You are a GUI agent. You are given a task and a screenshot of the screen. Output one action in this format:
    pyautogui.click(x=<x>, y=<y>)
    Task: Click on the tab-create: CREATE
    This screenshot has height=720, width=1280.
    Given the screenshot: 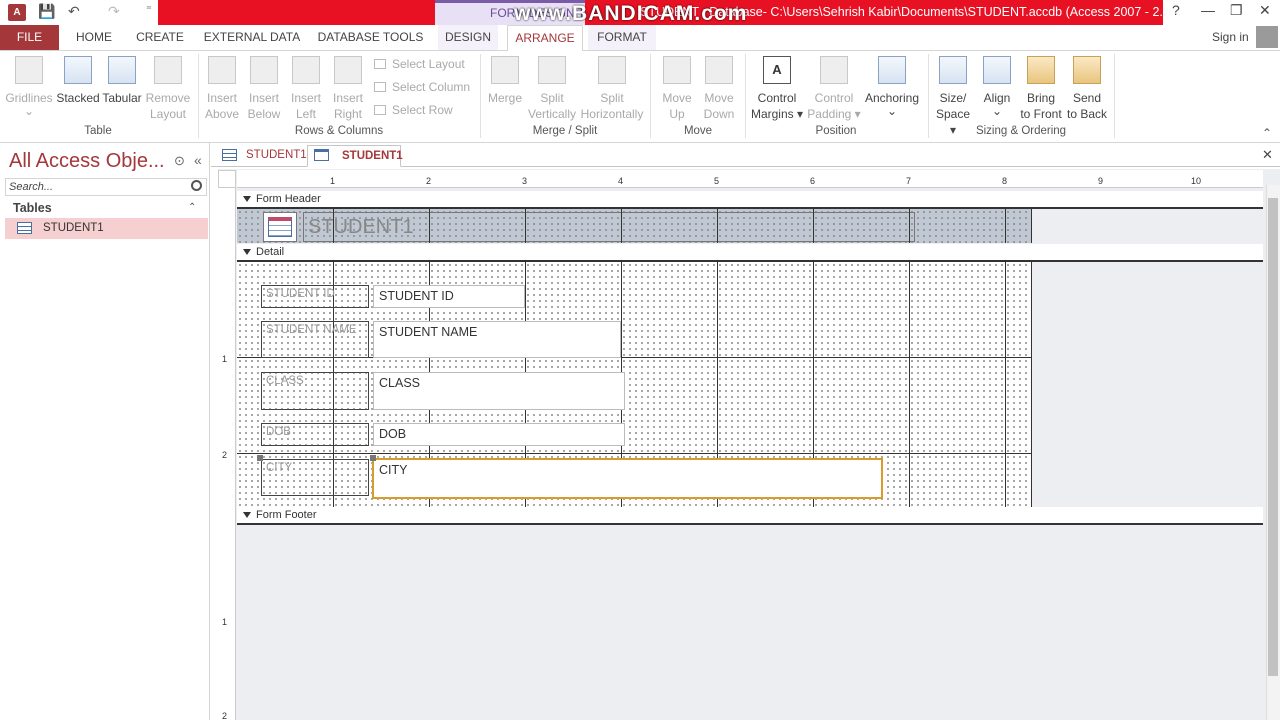 What is the action you would take?
    pyautogui.click(x=160, y=37)
    